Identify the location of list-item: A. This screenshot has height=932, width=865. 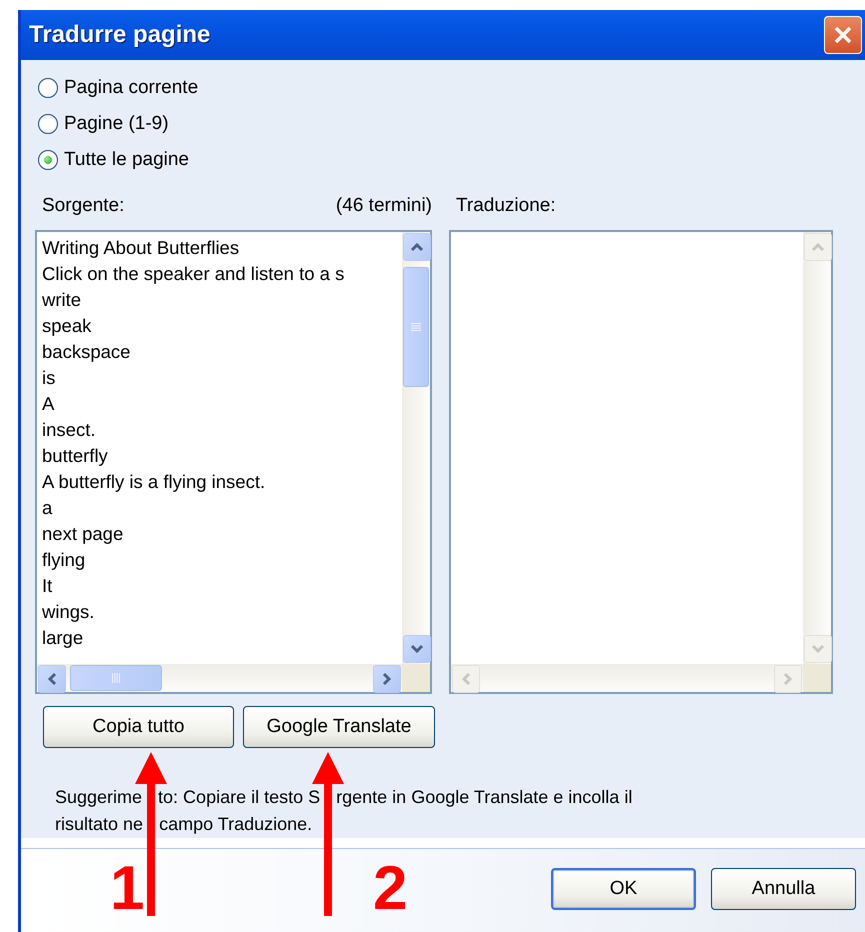
(219, 404).